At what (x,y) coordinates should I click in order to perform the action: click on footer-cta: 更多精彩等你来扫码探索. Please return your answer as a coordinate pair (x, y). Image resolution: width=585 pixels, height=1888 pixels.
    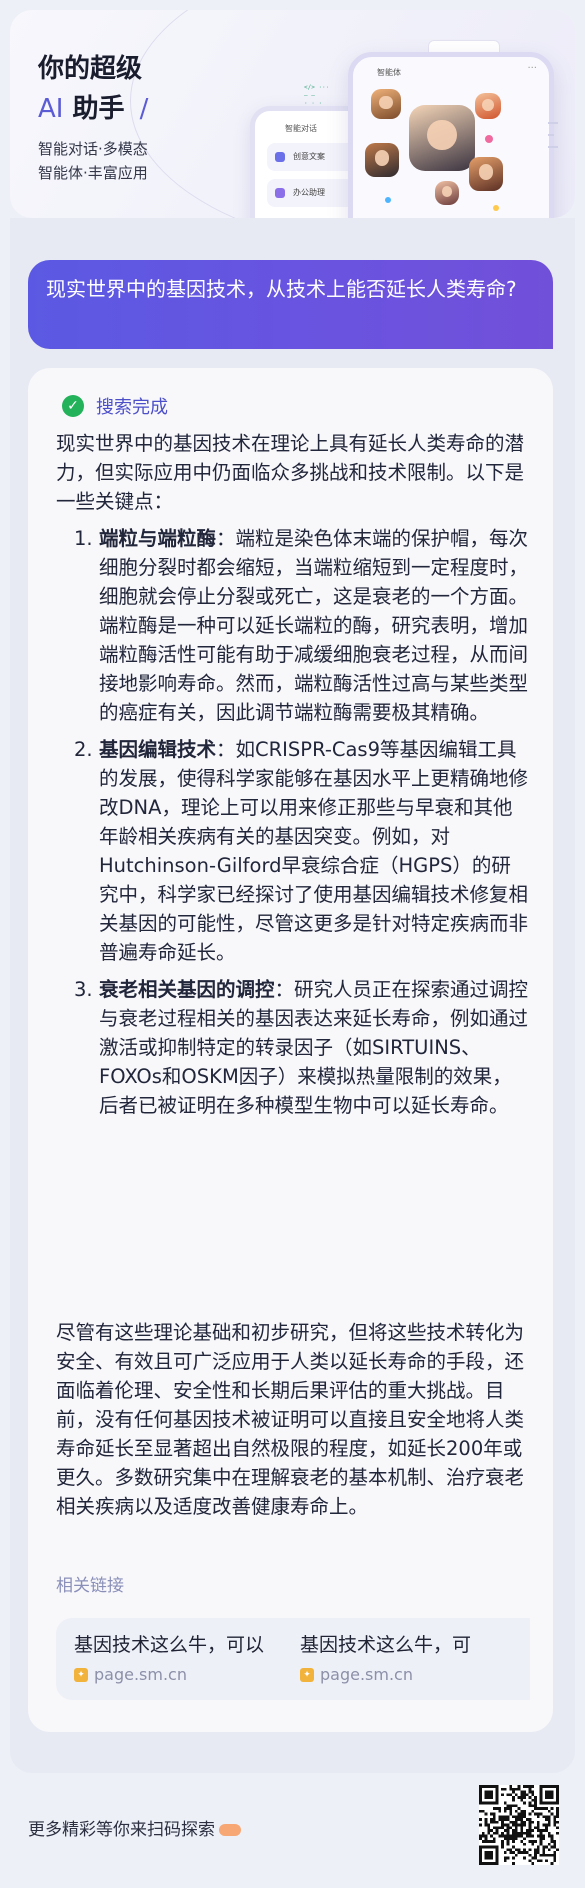
    Looking at the image, I should click on (134, 1827).